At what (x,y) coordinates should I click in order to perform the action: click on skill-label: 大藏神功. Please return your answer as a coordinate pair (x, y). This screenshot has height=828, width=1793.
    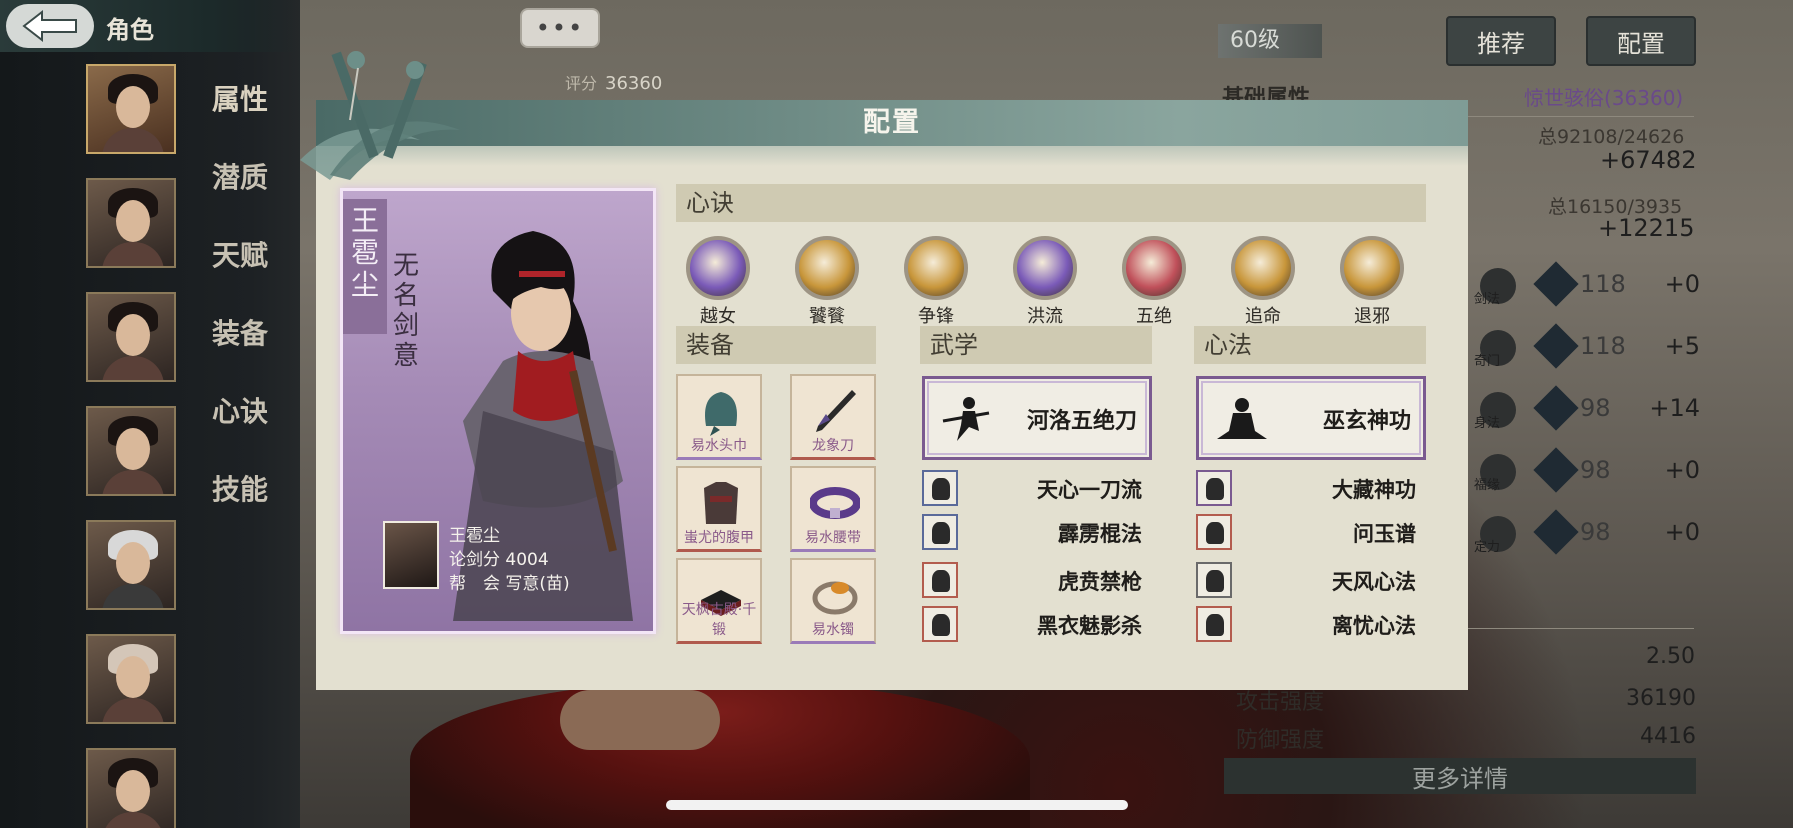
    Looking at the image, I should click on (1374, 490).